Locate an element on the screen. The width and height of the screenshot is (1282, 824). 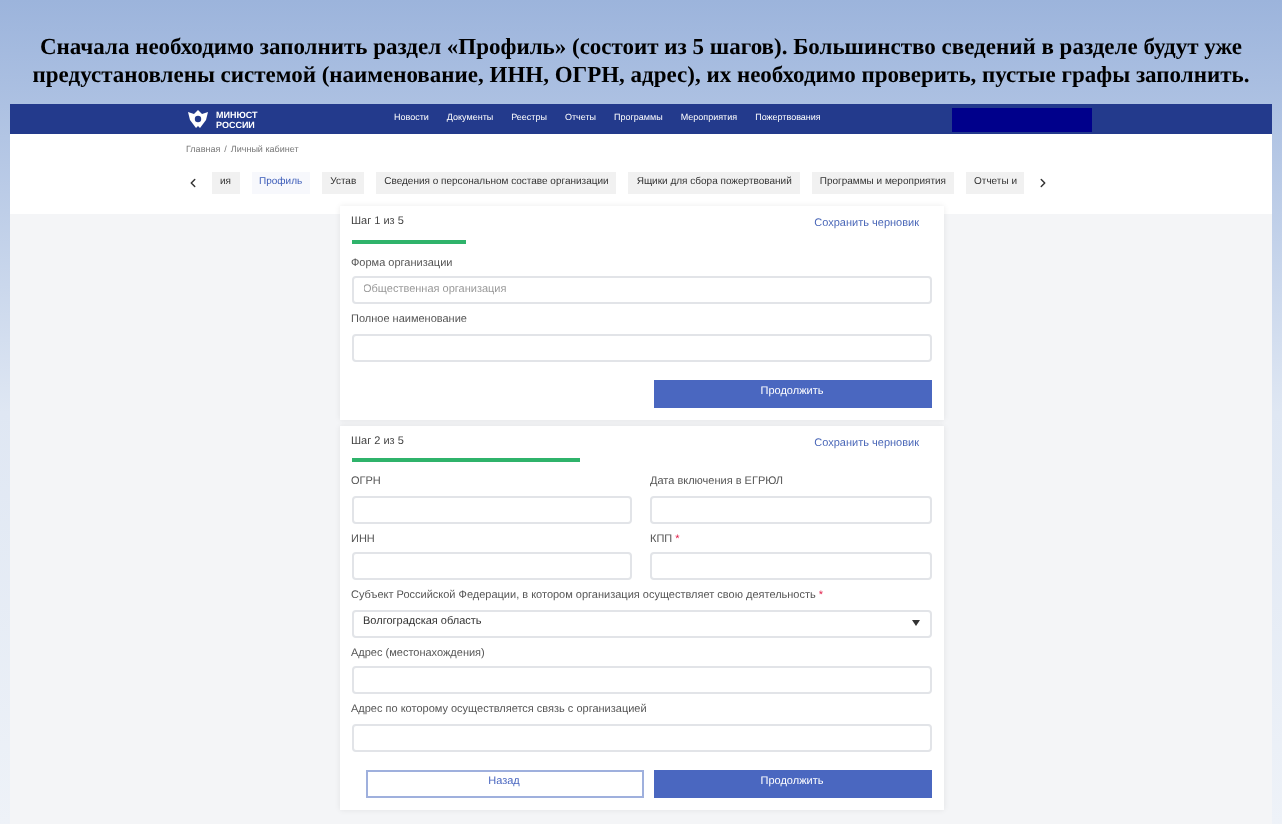
dropdown-caret-icon is located at coordinates (915, 623).